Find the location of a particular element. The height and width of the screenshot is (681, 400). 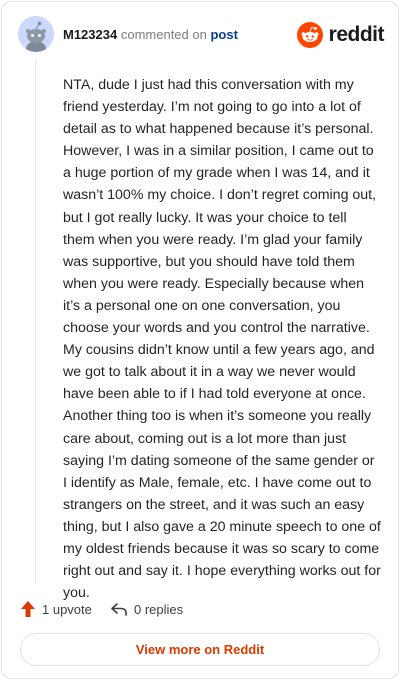

reddit-logo-icon is located at coordinates (309, 35).